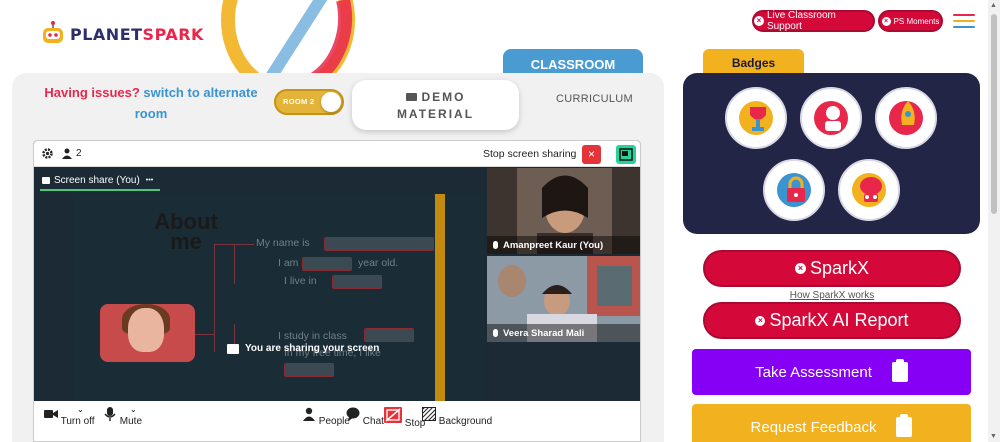 The image size is (1000, 442). Describe the element at coordinates (563, 245) in the screenshot. I see `participant-name-bar: Amanpreet Kaur (You)` at that location.